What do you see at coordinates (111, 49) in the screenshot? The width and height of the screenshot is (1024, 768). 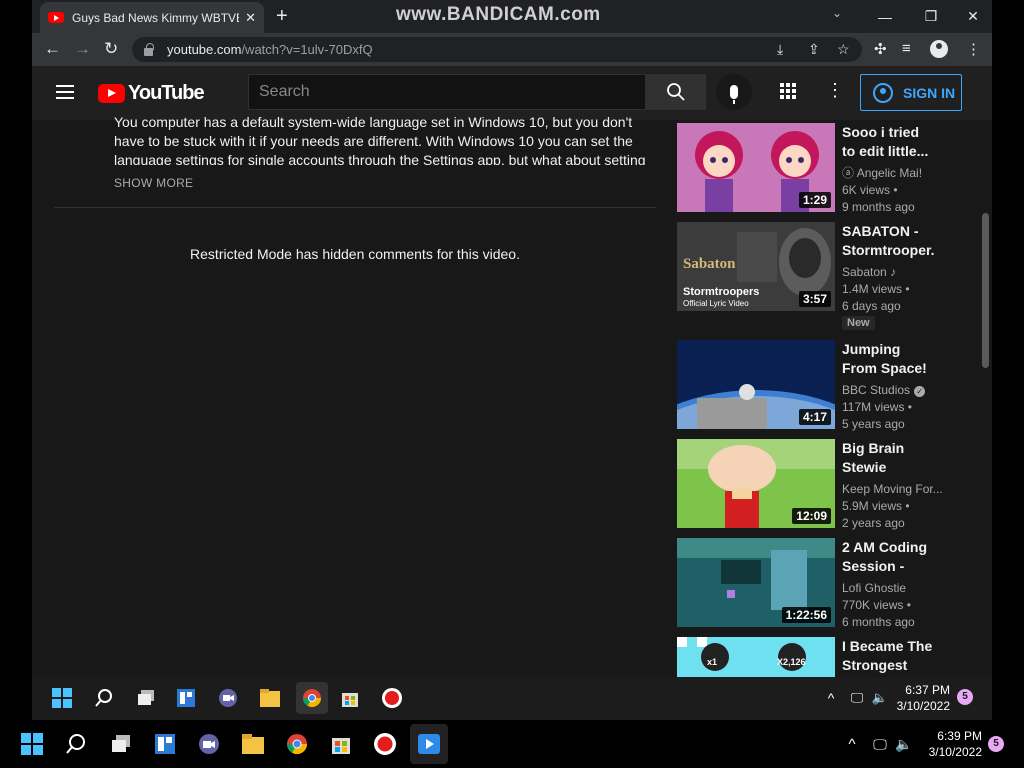 I see `reload-icon: ↻` at bounding box center [111, 49].